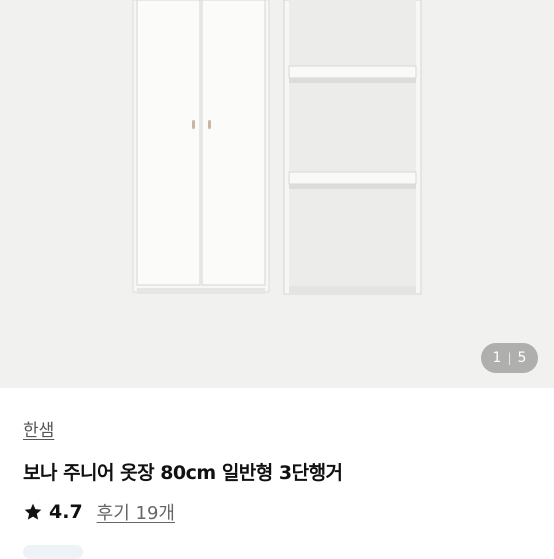 The height and width of the screenshot is (559, 554). What do you see at coordinates (201, 147) in the screenshot?
I see `wardrobe-doors-illustration` at bounding box center [201, 147].